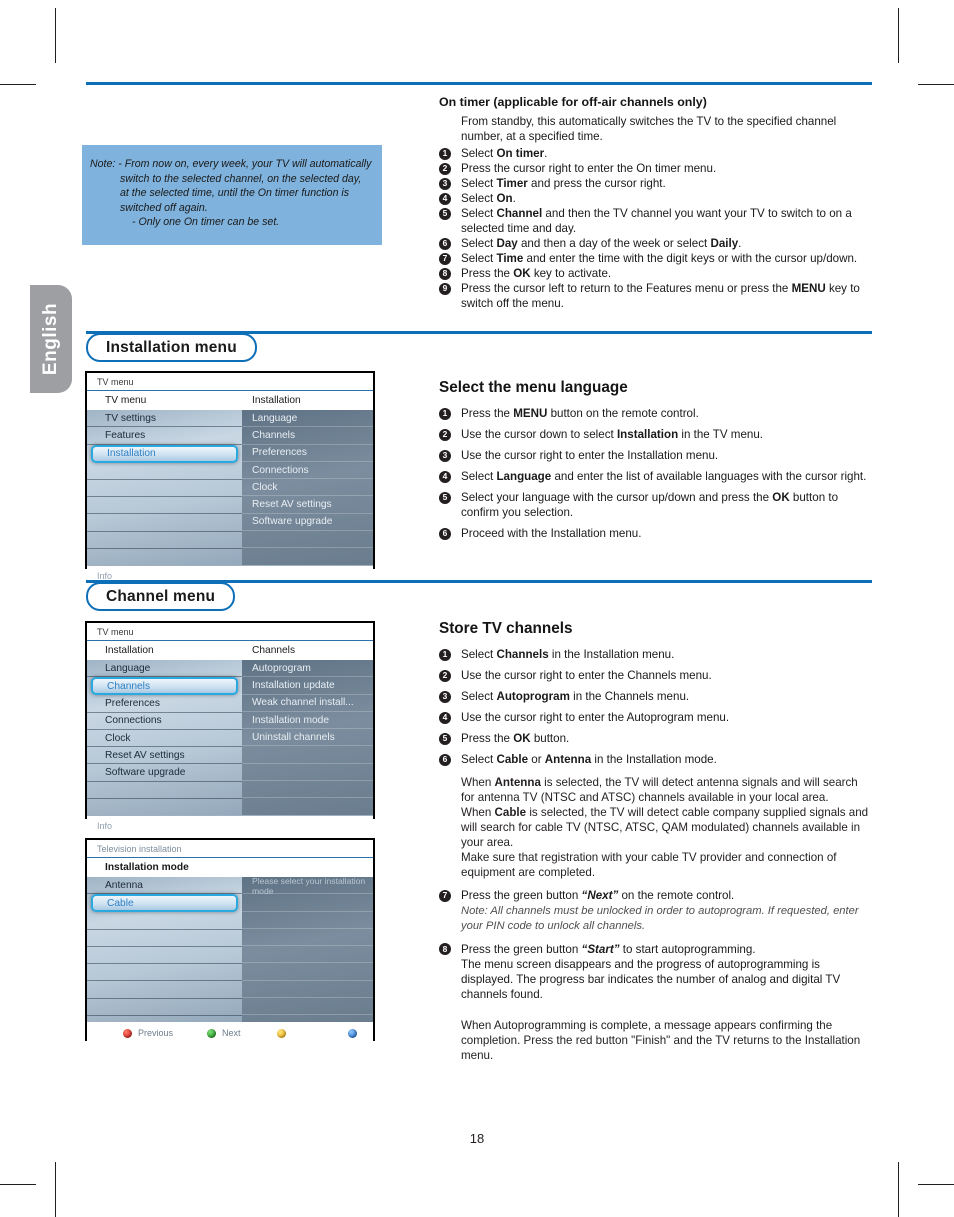 Image resolution: width=954 pixels, height=1217 pixels. I want to click on color-button-blue, so click(355, 1033).